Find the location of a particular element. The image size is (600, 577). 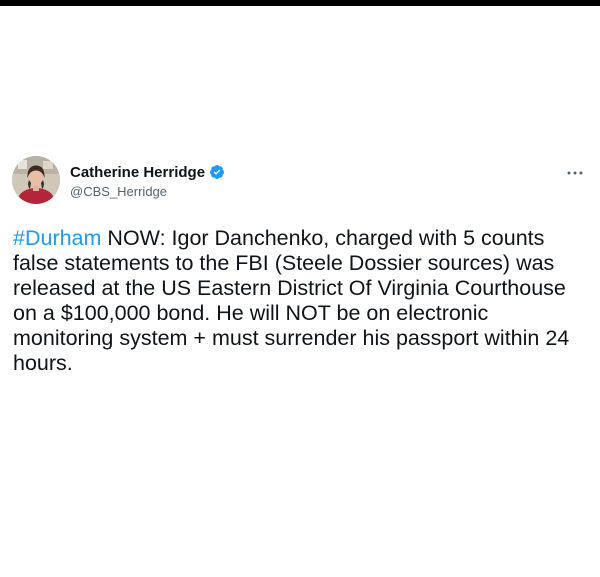

verified-badge-icon is located at coordinates (217, 172).